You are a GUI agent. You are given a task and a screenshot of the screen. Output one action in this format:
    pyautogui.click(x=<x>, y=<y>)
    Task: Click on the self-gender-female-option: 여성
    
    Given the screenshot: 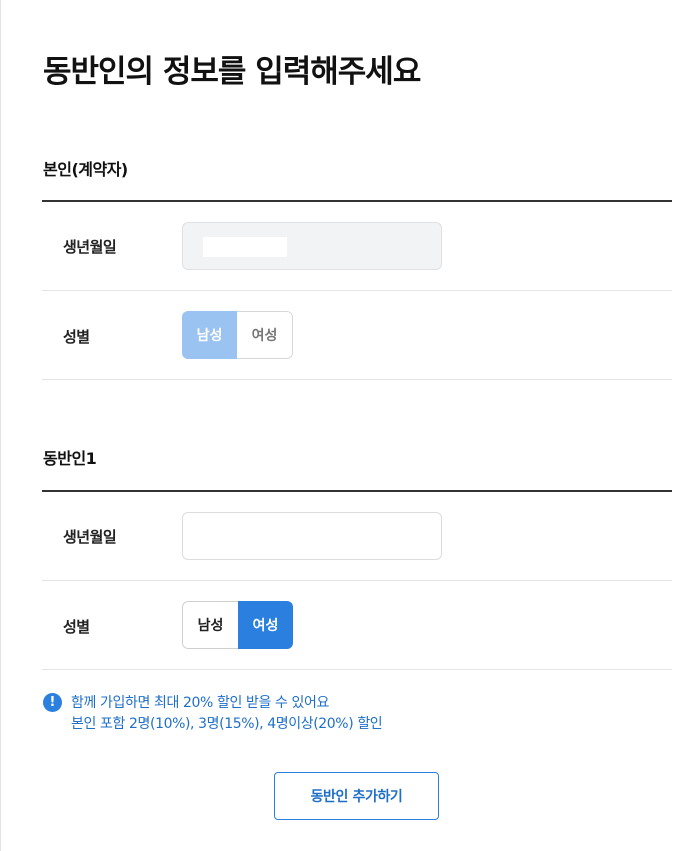 What is the action you would take?
    pyautogui.click(x=265, y=335)
    